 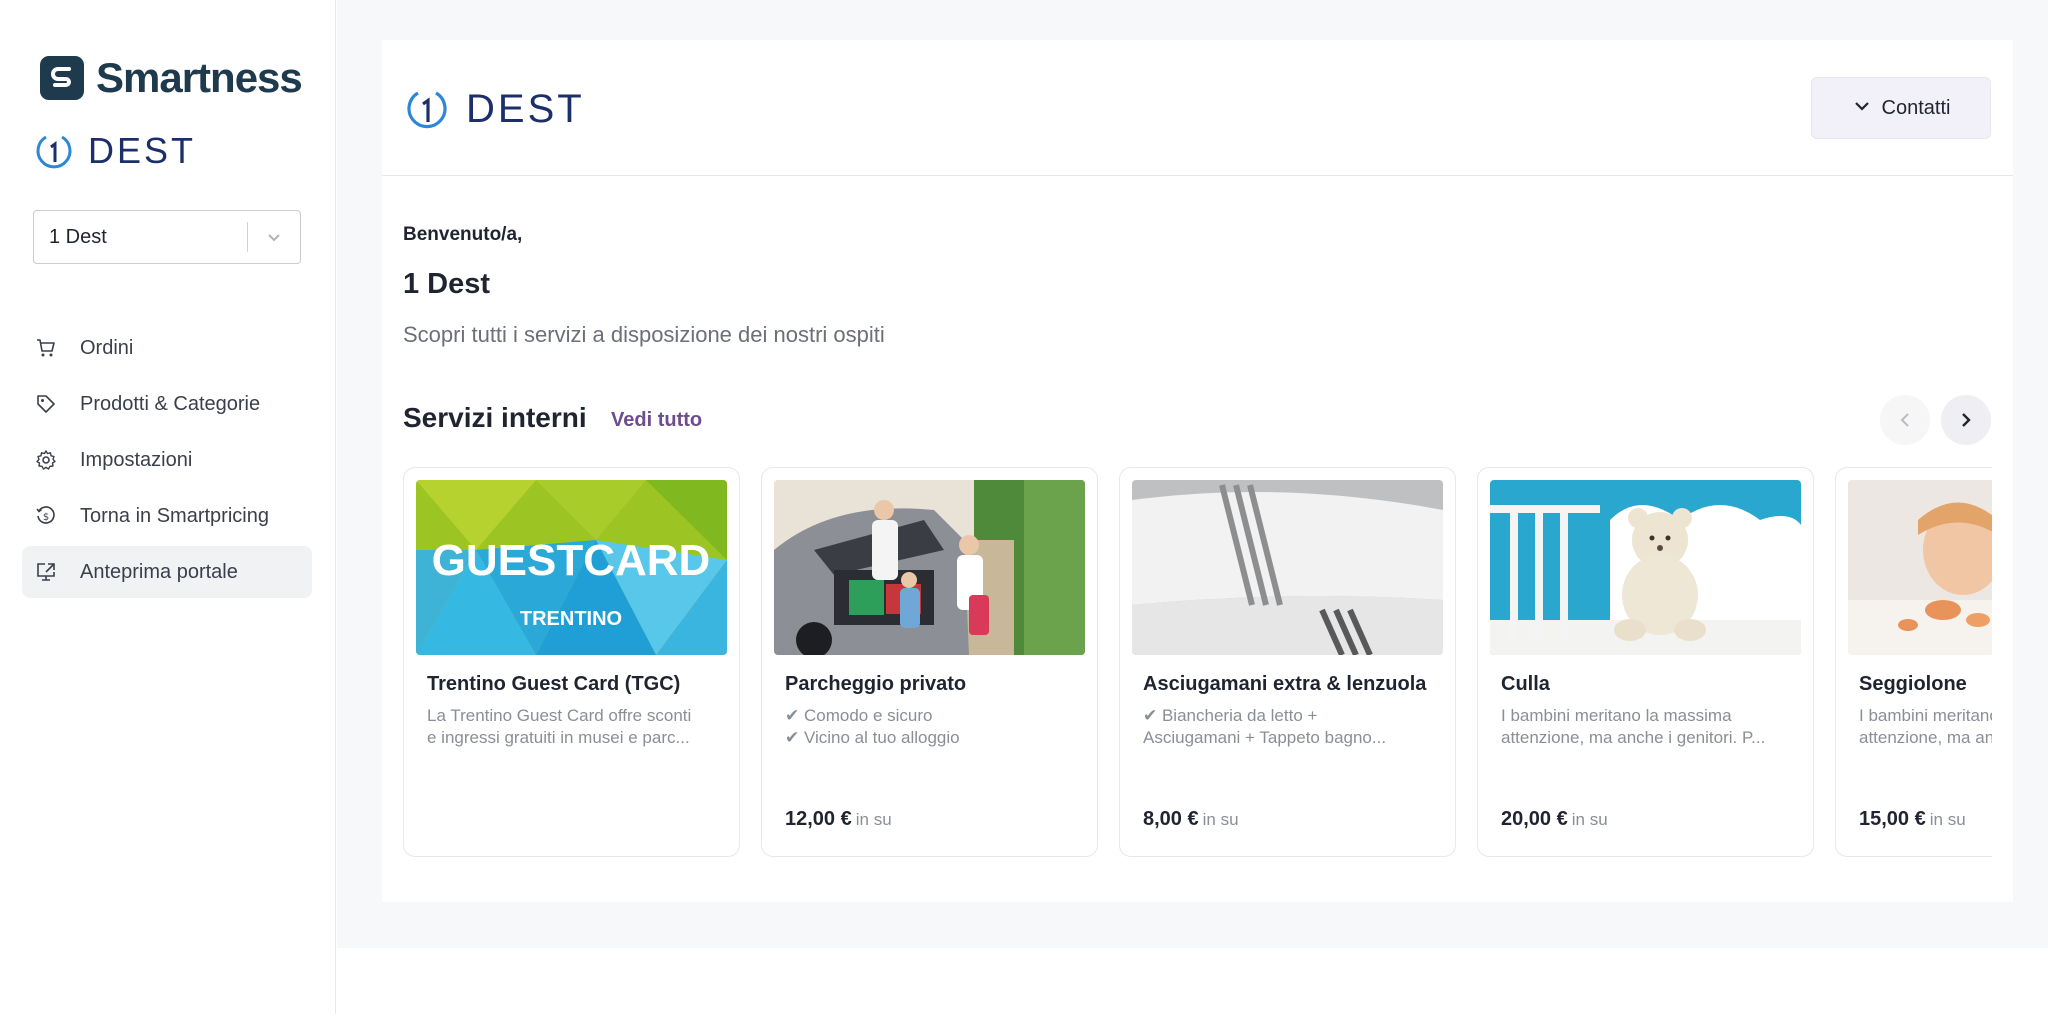 What do you see at coordinates (199, 77) in the screenshot?
I see `brand-name: Smartness` at bounding box center [199, 77].